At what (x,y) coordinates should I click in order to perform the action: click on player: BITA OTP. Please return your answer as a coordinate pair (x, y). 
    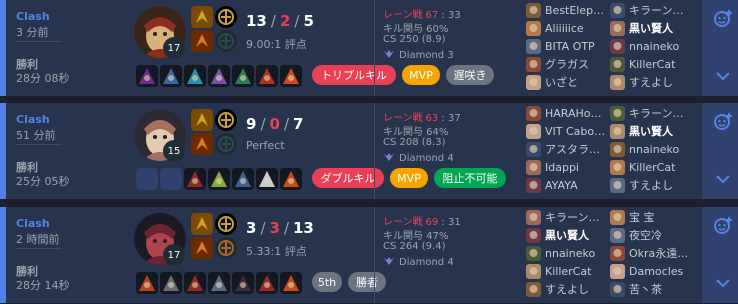
    Looking at the image, I should click on (567, 47).